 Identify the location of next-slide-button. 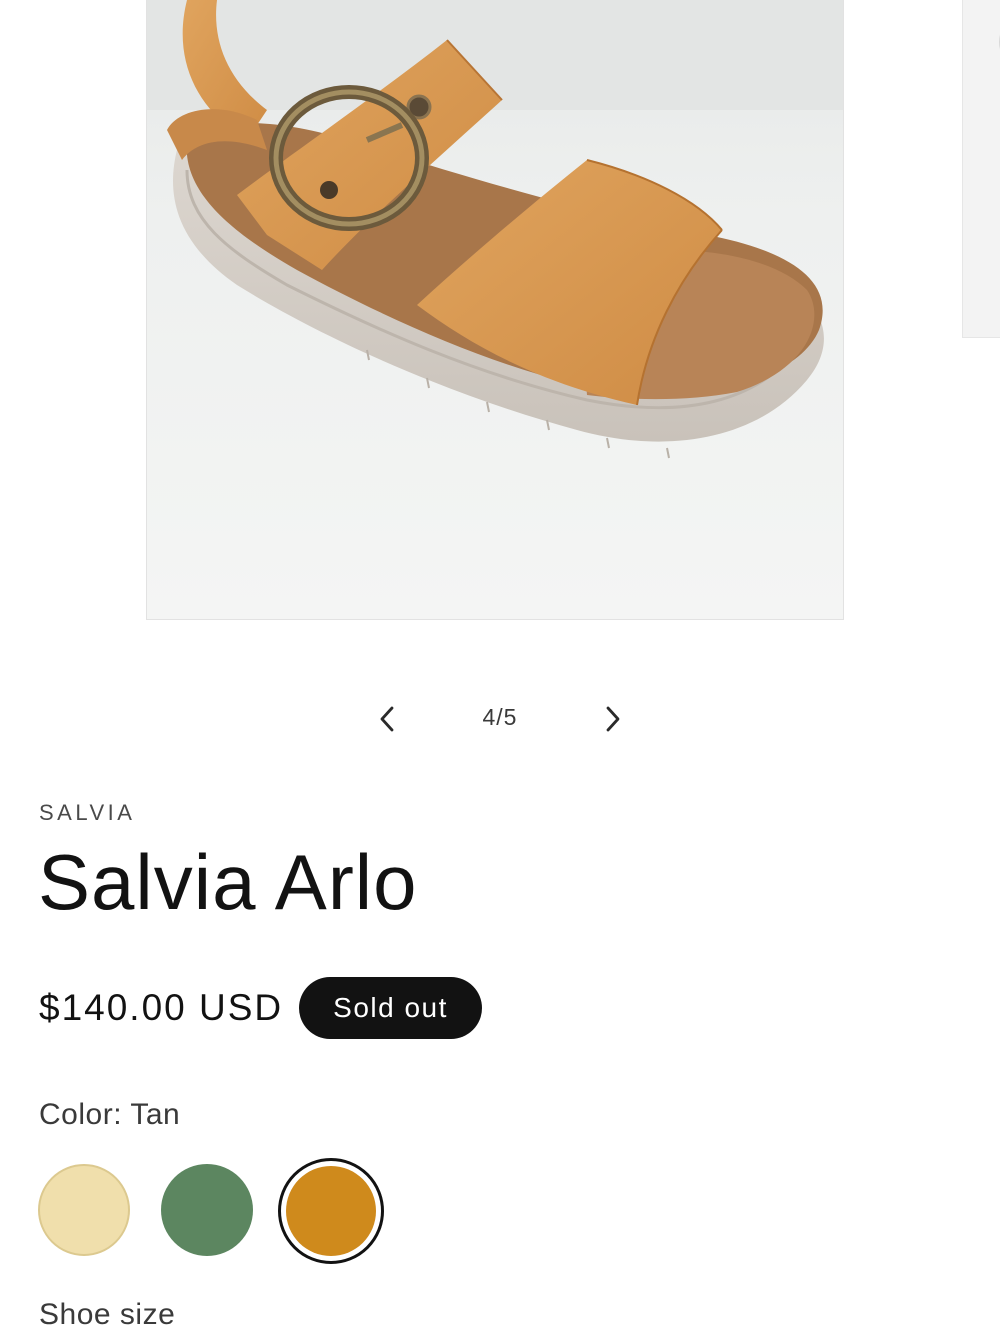
(612, 720).